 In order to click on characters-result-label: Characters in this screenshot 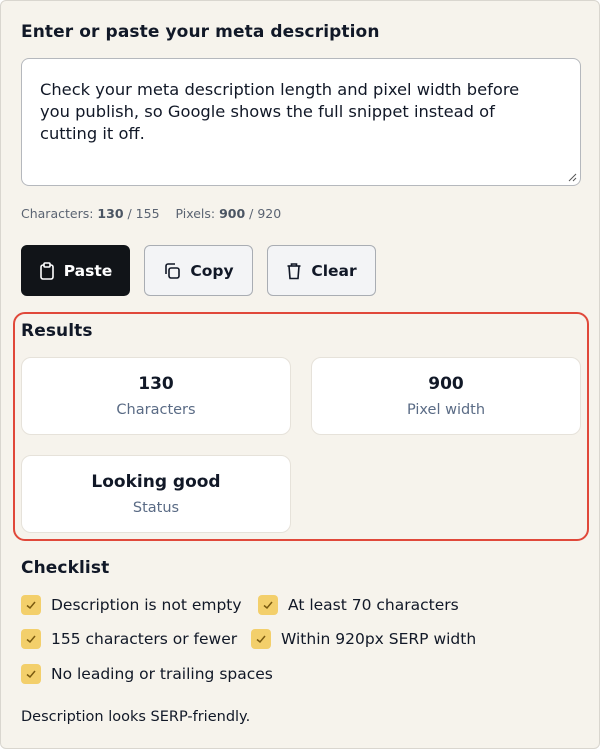, I will do `click(156, 410)`.